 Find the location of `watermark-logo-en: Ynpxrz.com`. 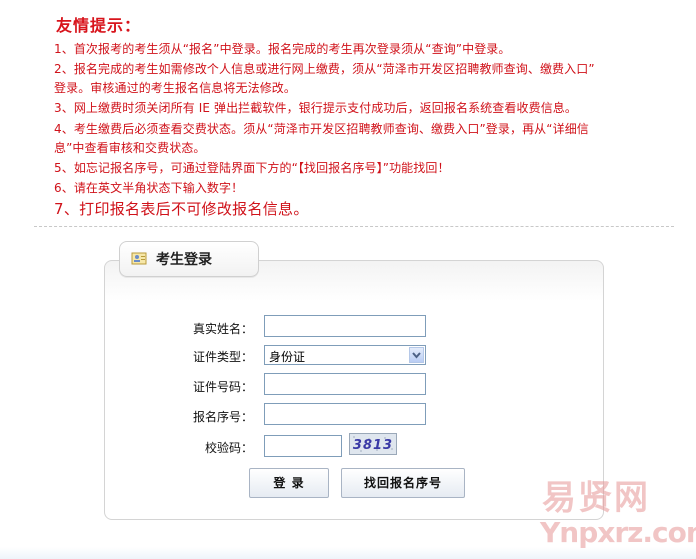

watermark-logo-en: Ynpxrz.com is located at coordinates (618, 532).